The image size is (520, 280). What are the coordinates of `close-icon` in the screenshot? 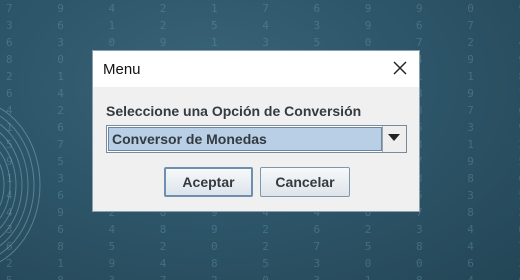 It's located at (400, 68).